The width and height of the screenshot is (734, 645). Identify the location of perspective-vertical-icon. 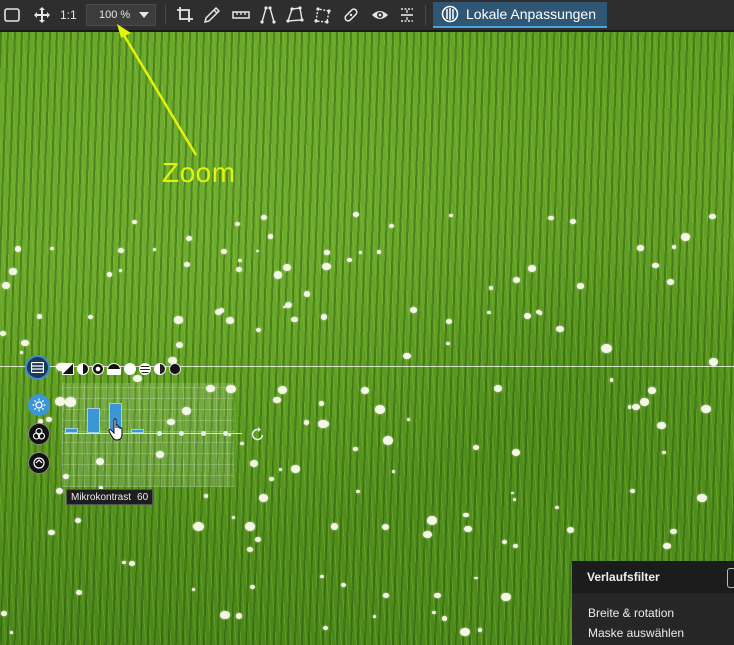
(268, 15).